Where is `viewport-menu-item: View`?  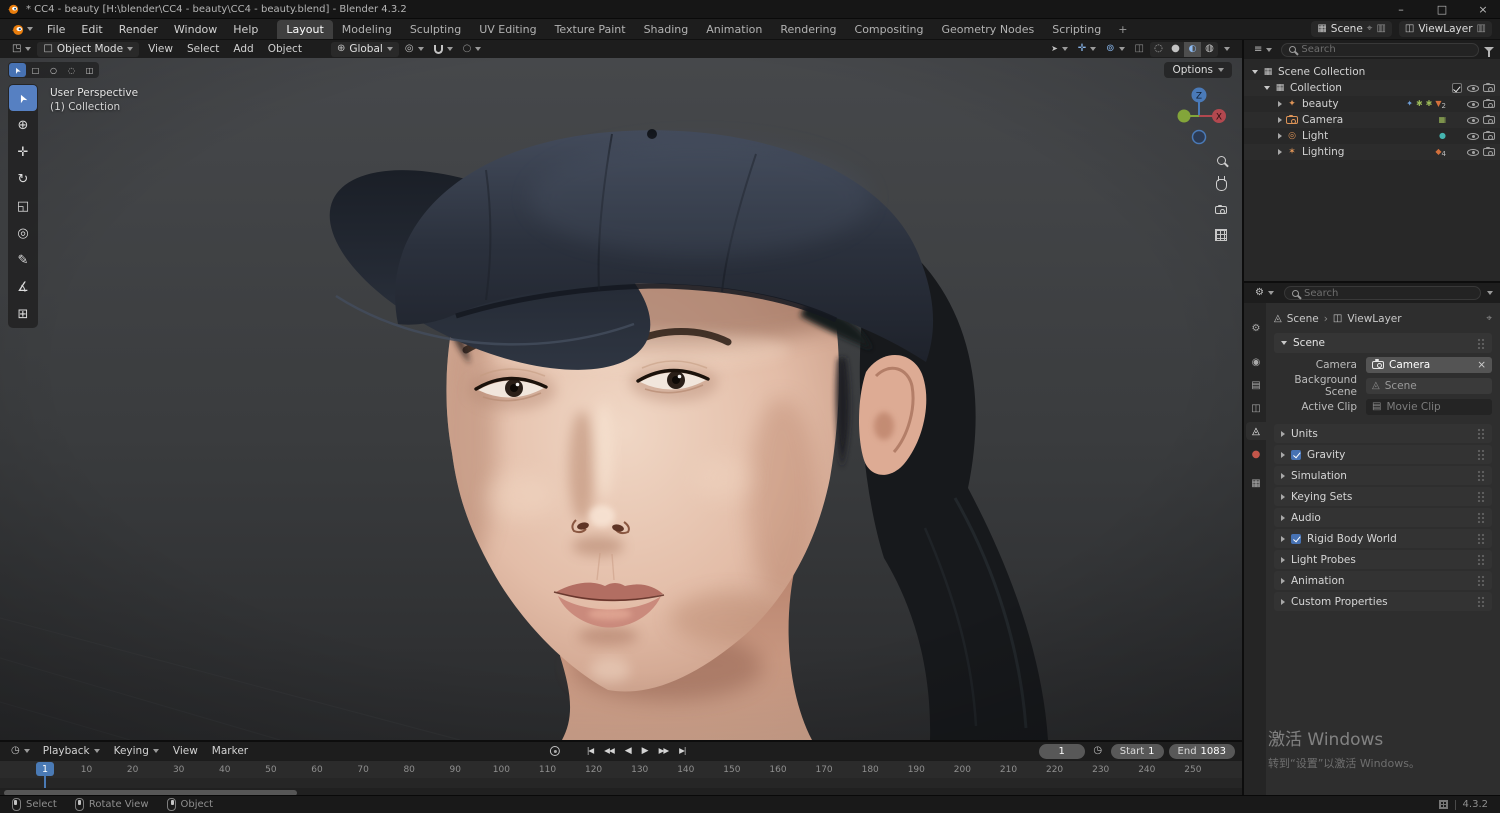
viewport-menu-item: View is located at coordinates (160, 49).